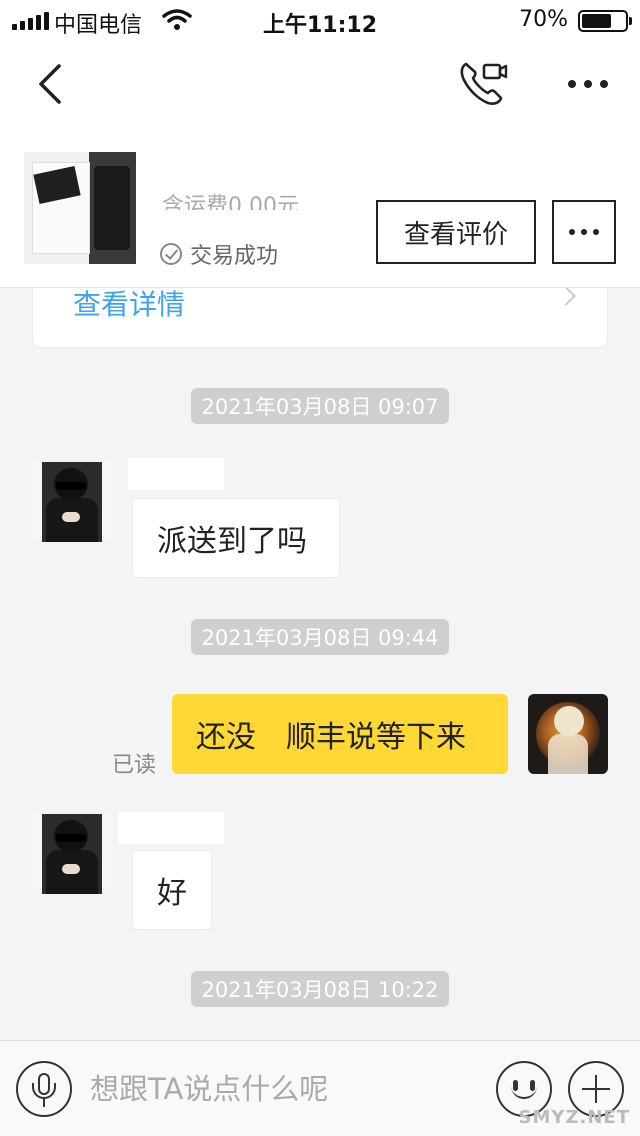 This screenshot has width=640, height=1136. I want to click on product-card: 含运费0.00元 交易成功 查看评价, so click(320, 209).